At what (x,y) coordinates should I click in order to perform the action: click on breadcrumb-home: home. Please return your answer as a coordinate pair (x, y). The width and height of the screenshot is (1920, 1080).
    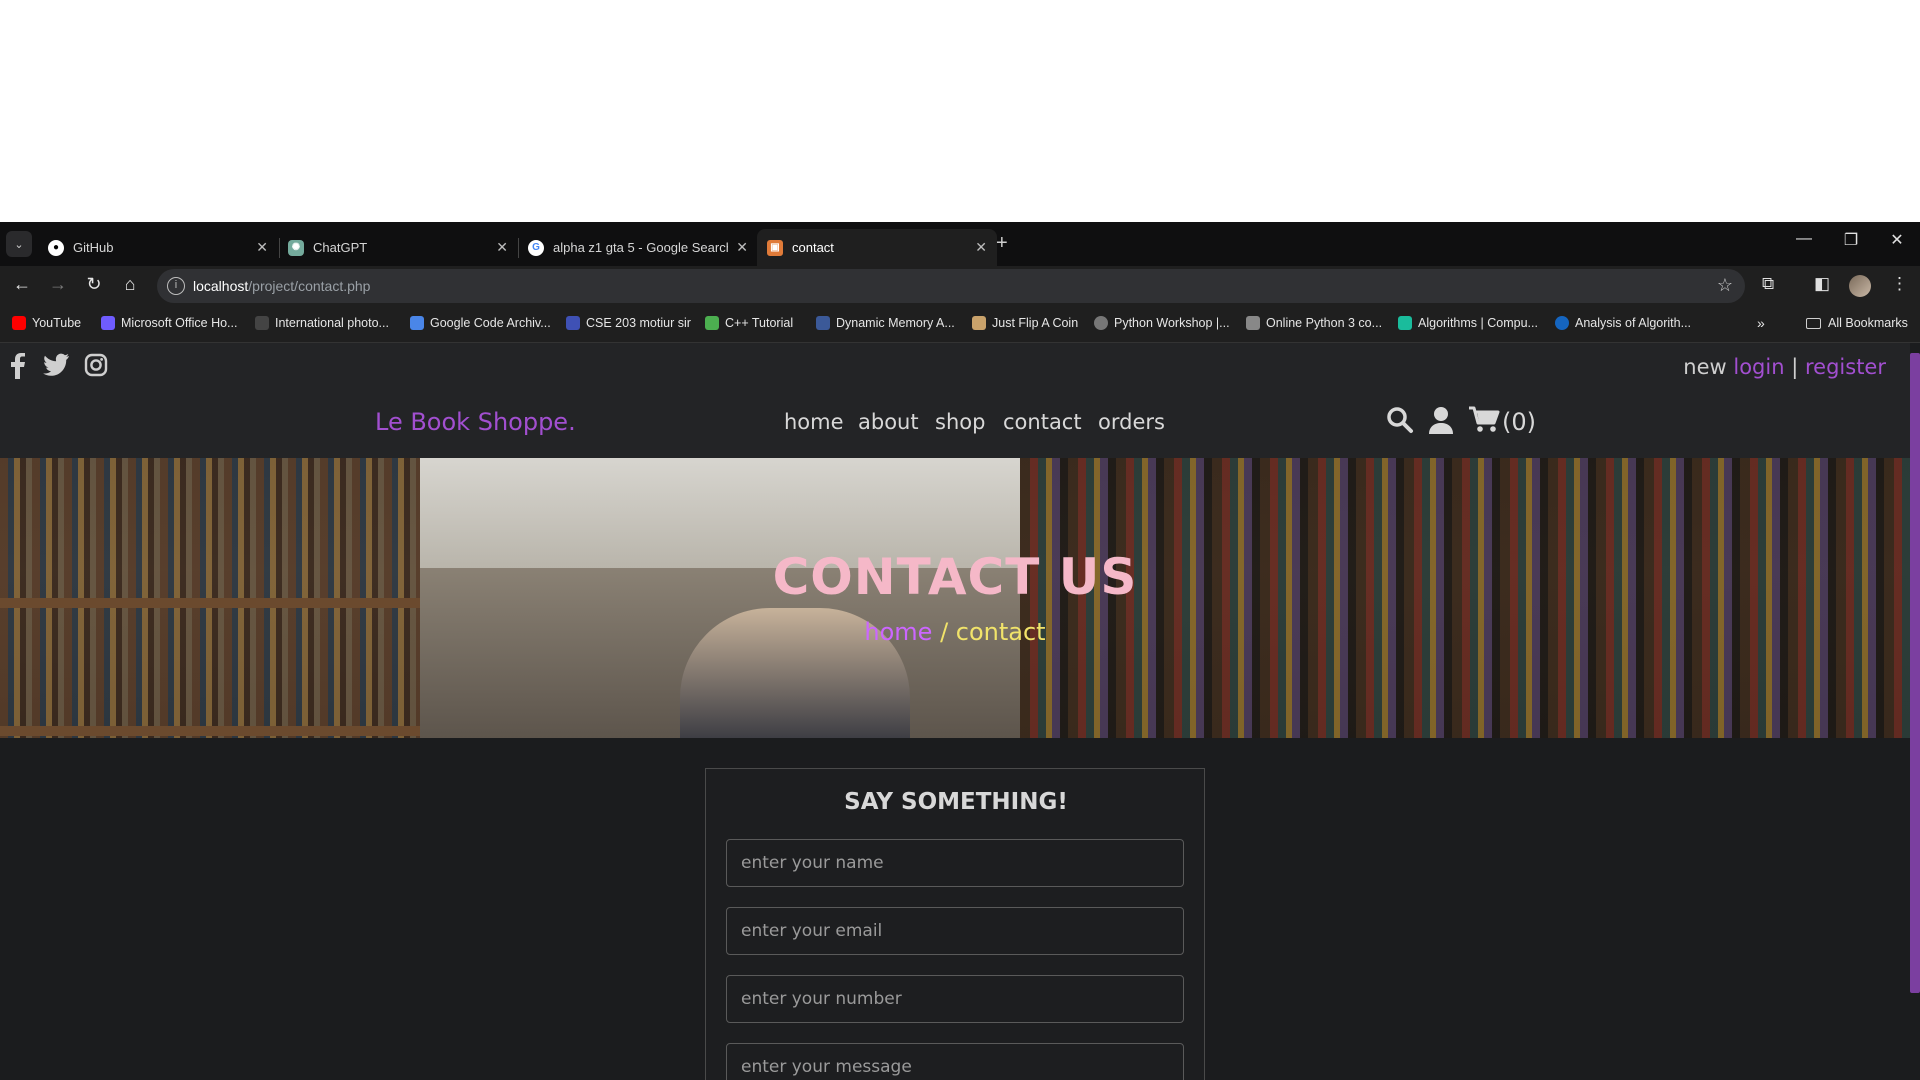
    Looking at the image, I should click on (898, 632).